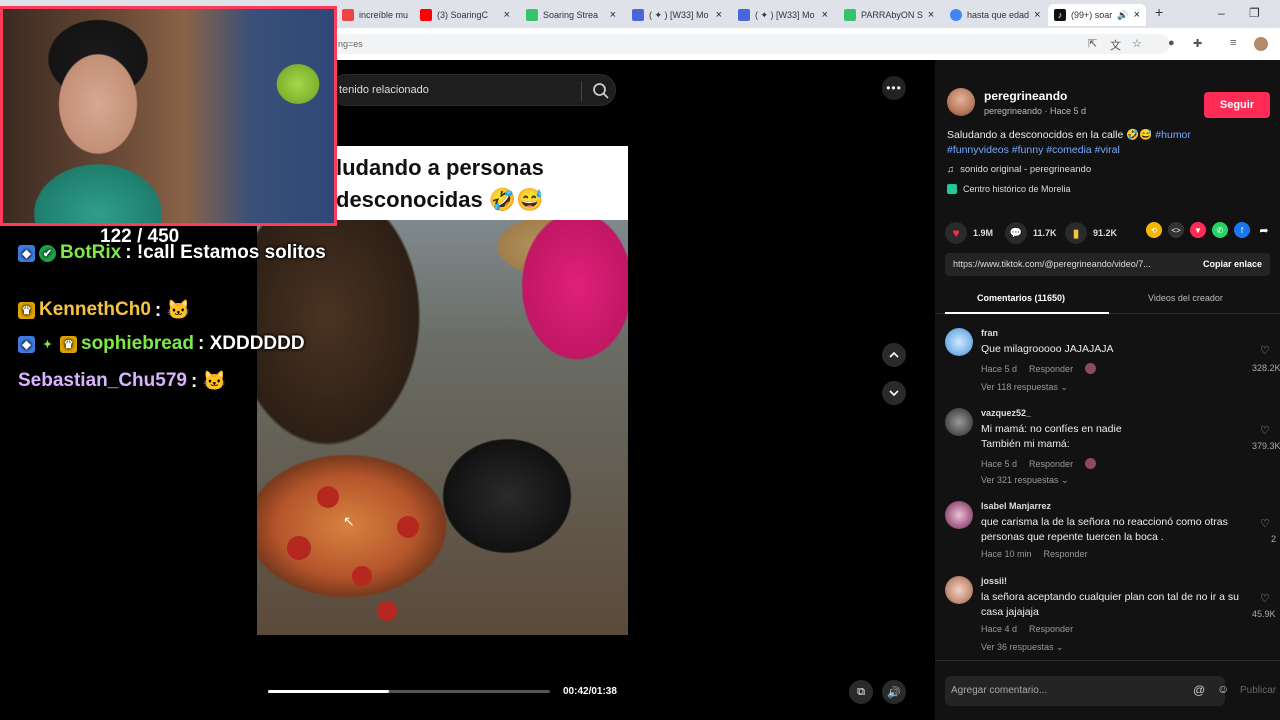 The width and height of the screenshot is (1280, 720). I want to click on chat-username: BotRix, so click(90, 253).